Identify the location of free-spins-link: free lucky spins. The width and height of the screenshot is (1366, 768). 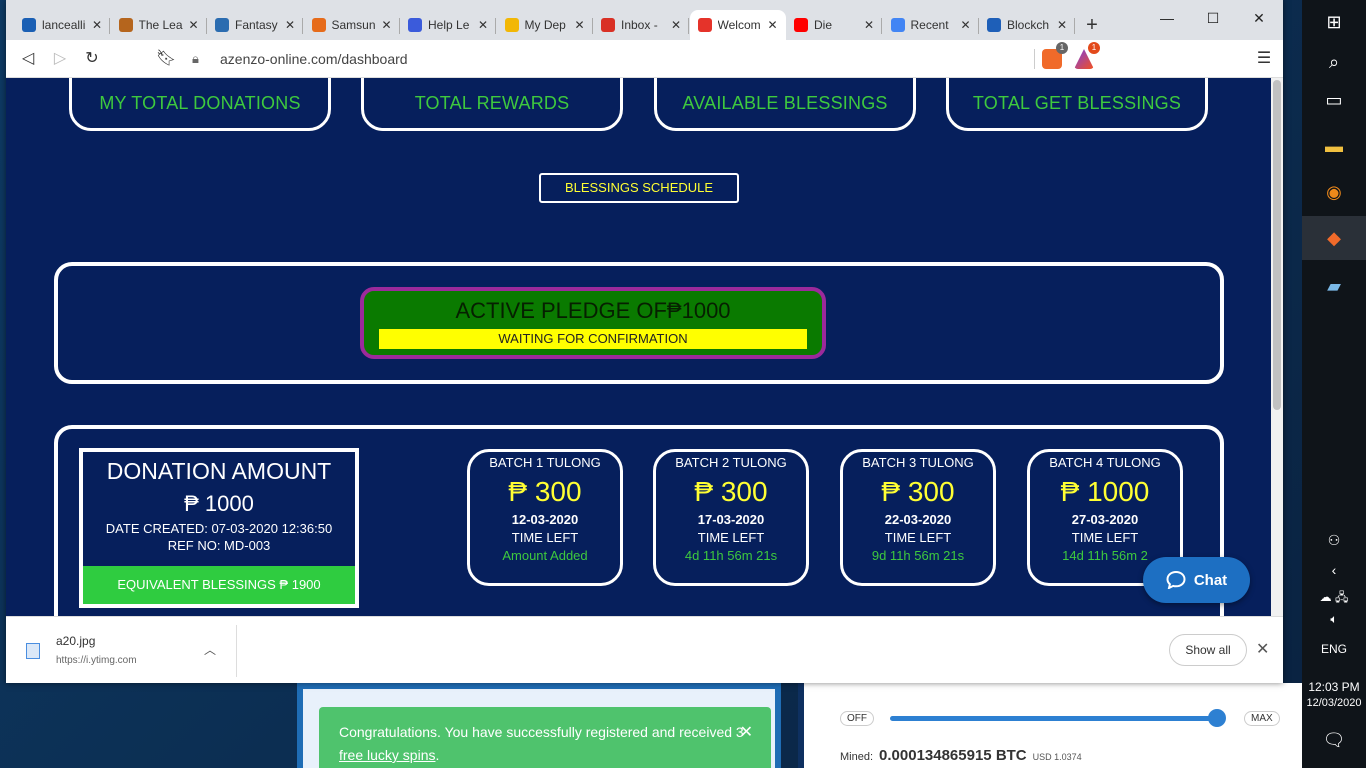
(387, 755).